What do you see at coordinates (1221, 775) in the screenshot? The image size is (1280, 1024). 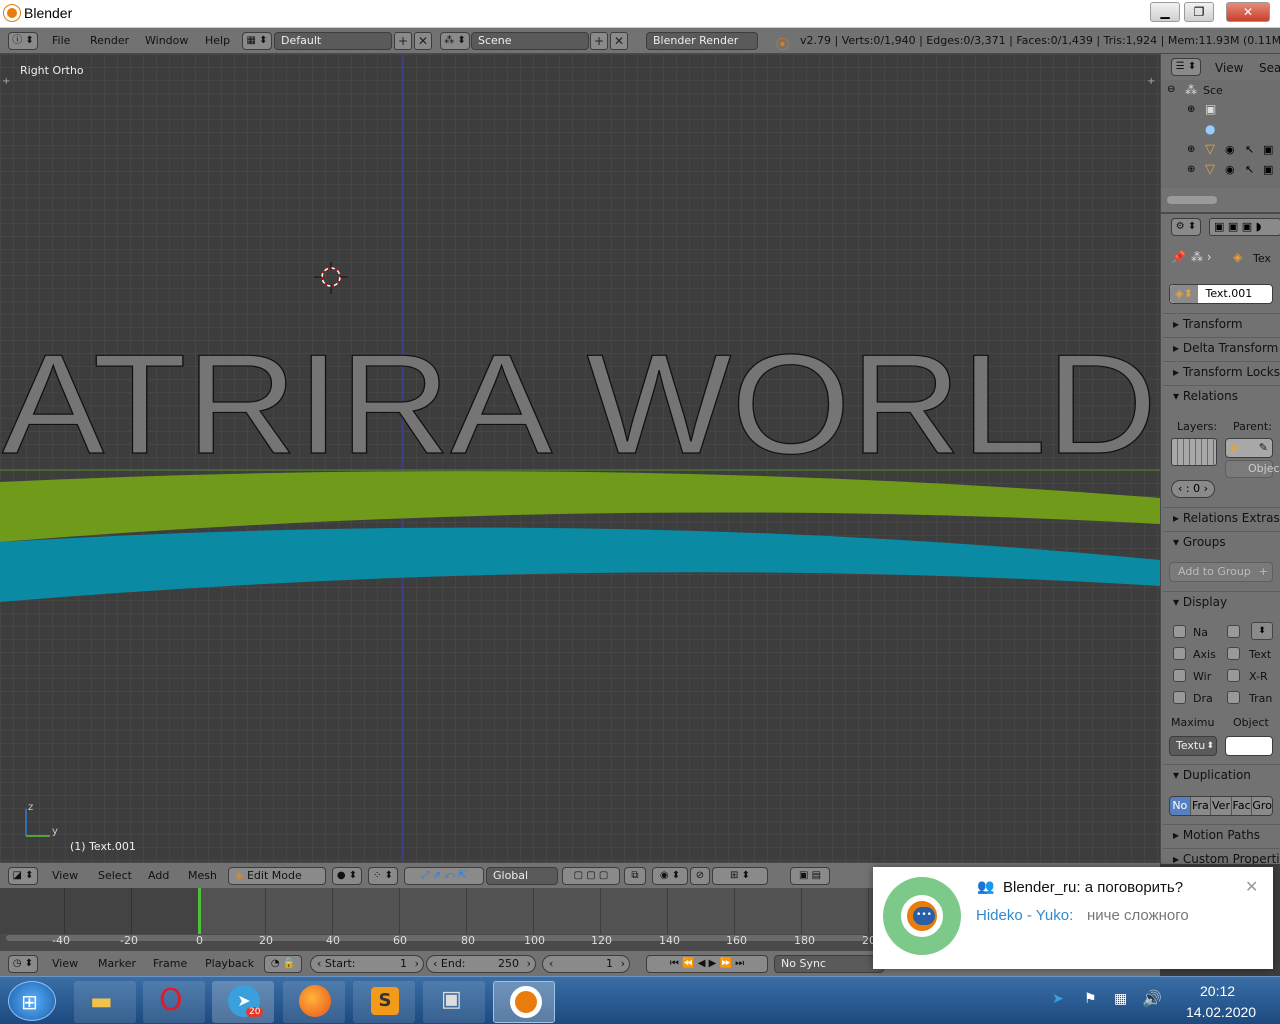 I see `panel-duplication: ▾ Duplication` at bounding box center [1221, 775].